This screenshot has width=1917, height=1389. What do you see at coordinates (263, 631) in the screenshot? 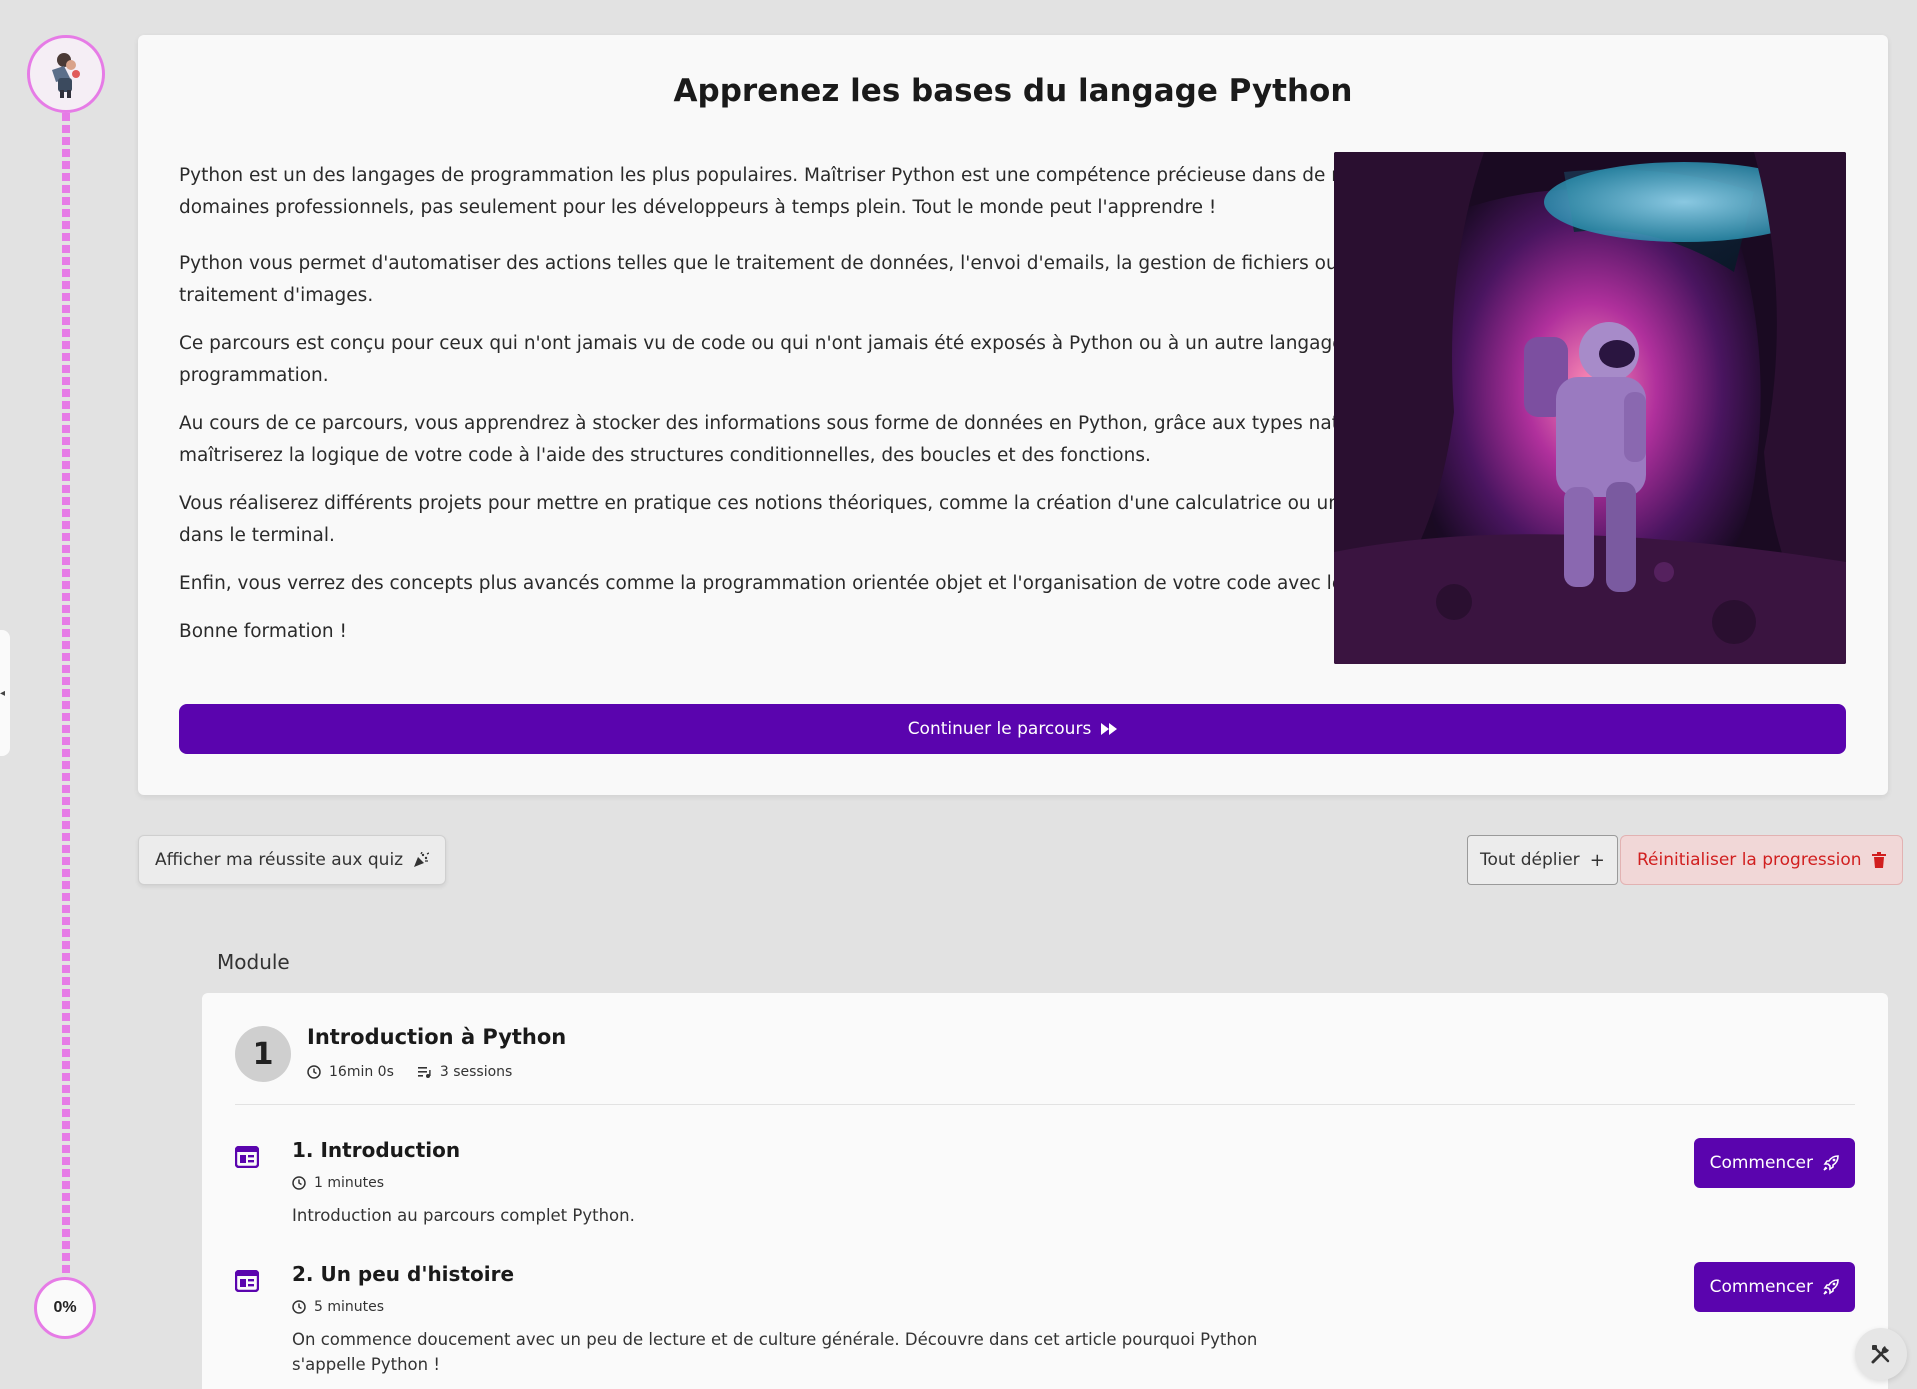
I see `description-paragraph: Bonne formation !` at bounding box center [263, 631].